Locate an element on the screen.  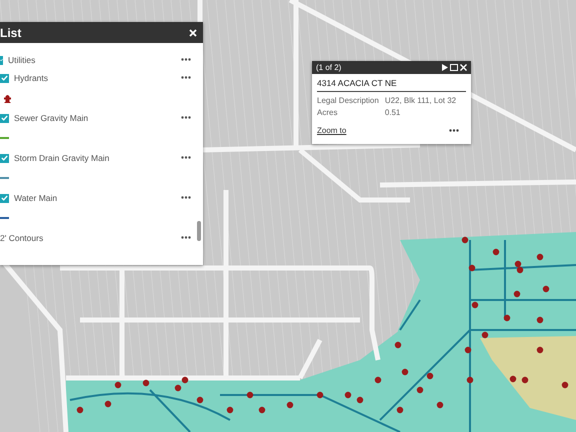
next-button is located at coordinates (445, 67).